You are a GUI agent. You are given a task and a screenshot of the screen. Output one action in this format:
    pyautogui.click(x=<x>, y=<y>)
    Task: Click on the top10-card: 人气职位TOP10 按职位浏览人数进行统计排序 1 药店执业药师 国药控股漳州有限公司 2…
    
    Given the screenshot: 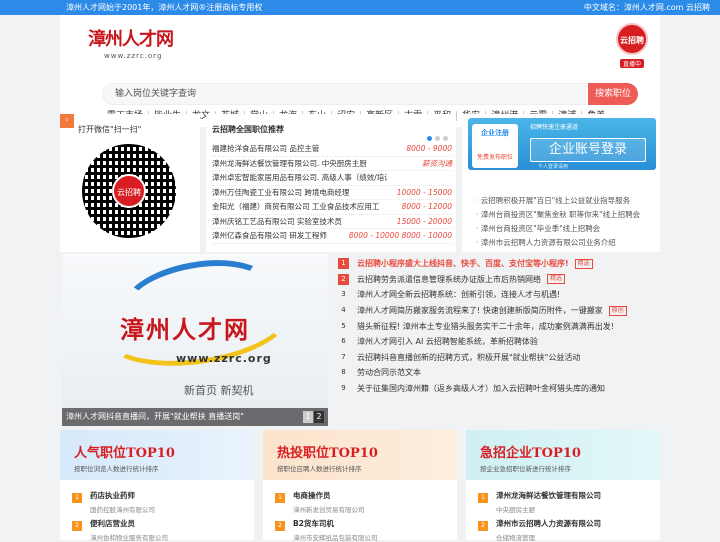 What is the action you would take?
    pyautogui.click(x=157, y=486)
    